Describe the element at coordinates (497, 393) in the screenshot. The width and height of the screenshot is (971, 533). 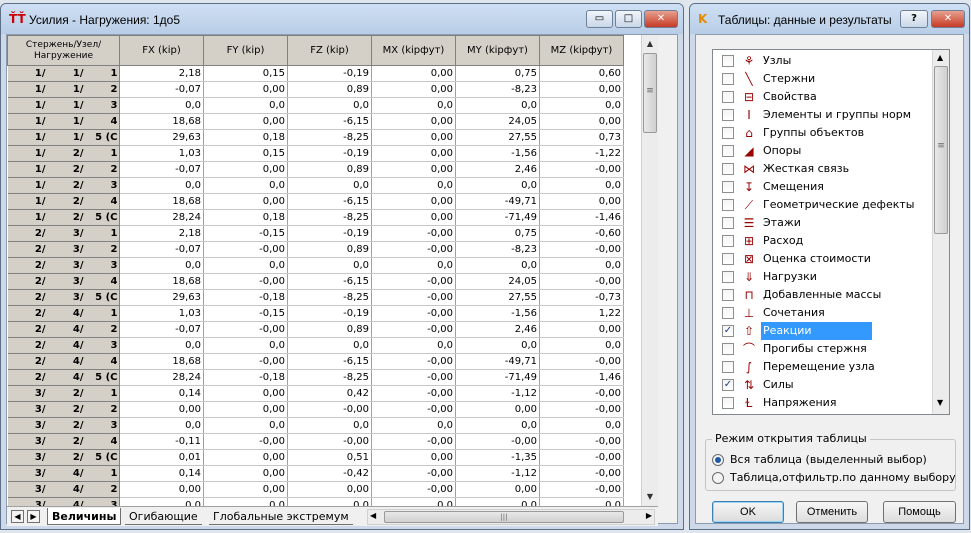
I see `table-cell: -1,12` at that location.